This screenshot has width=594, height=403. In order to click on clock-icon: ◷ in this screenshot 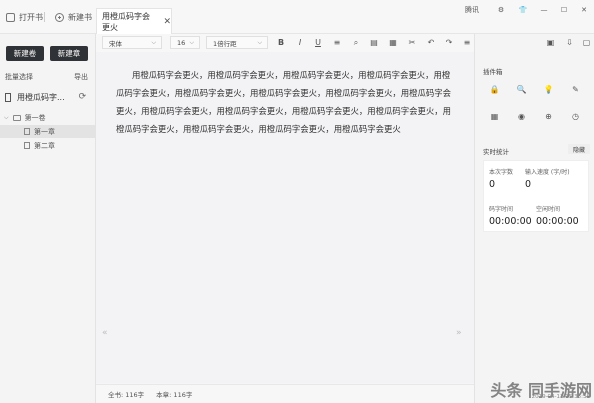, I will do `click(575, 116)`.